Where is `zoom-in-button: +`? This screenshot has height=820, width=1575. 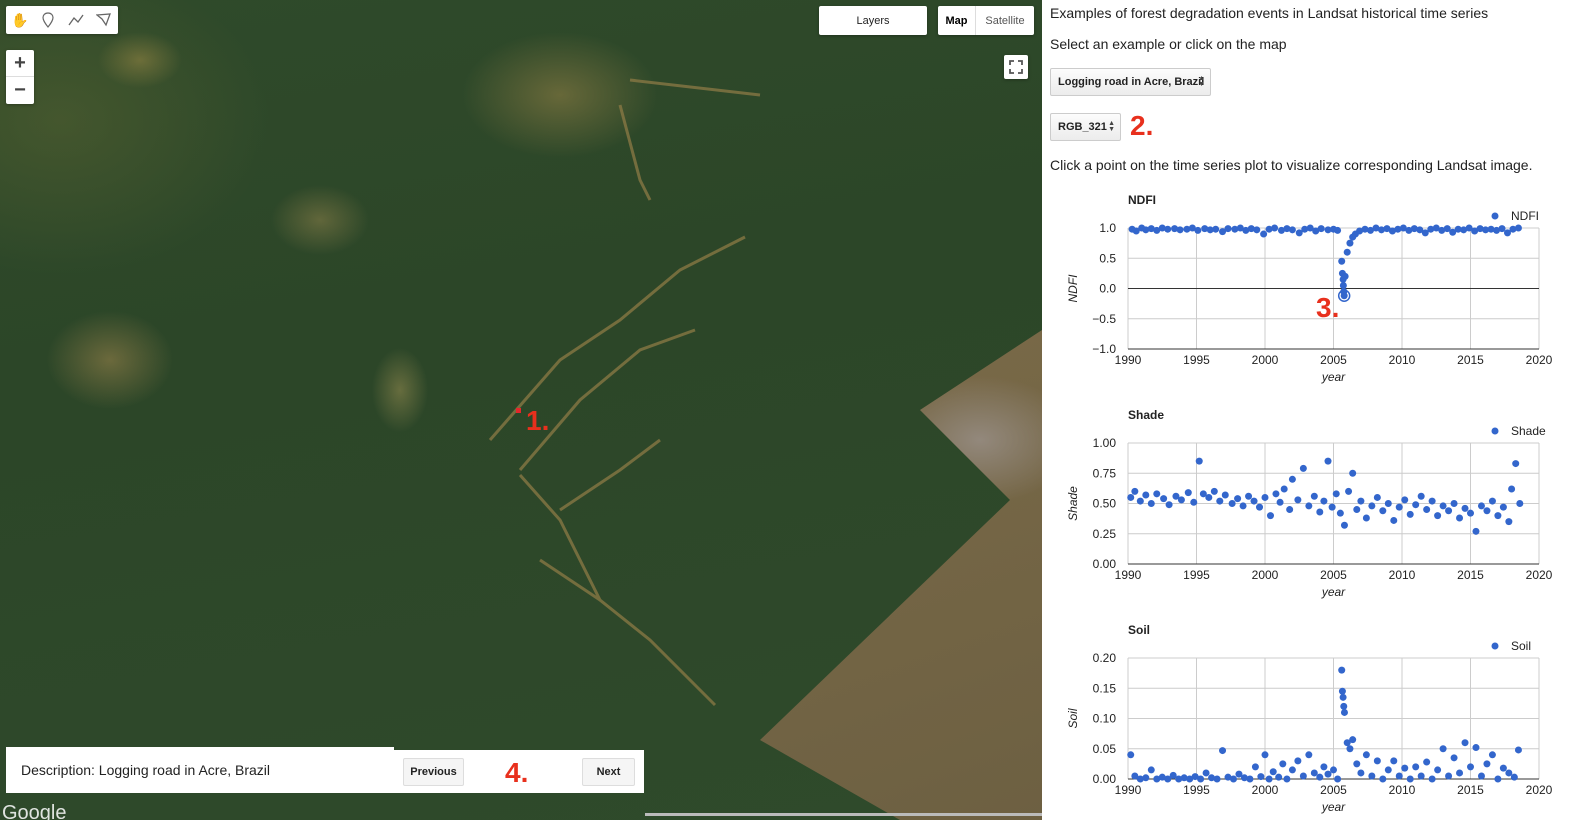
zoom-in-button: + is located at coordinates (20, 63).